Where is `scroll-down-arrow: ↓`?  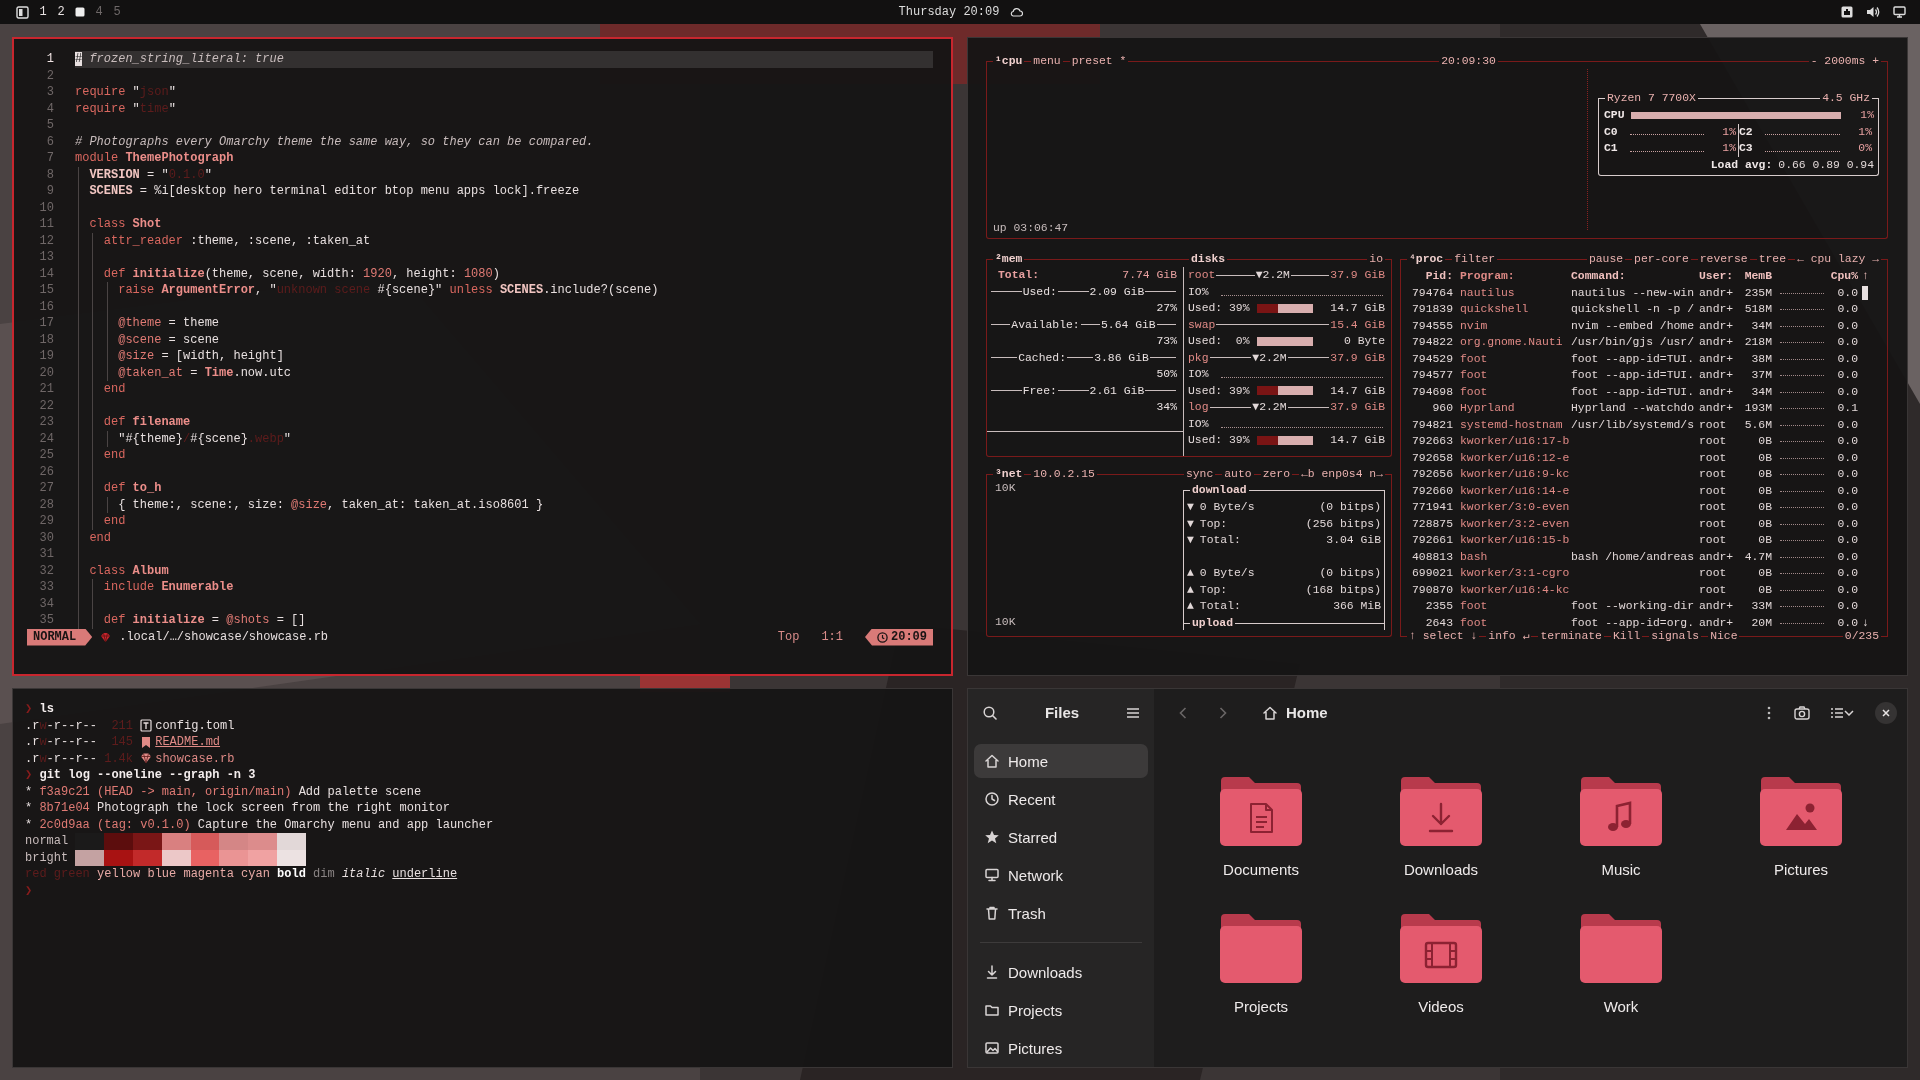 scroll-down-arrow: ↓ is located at coordinates (1864, 622).